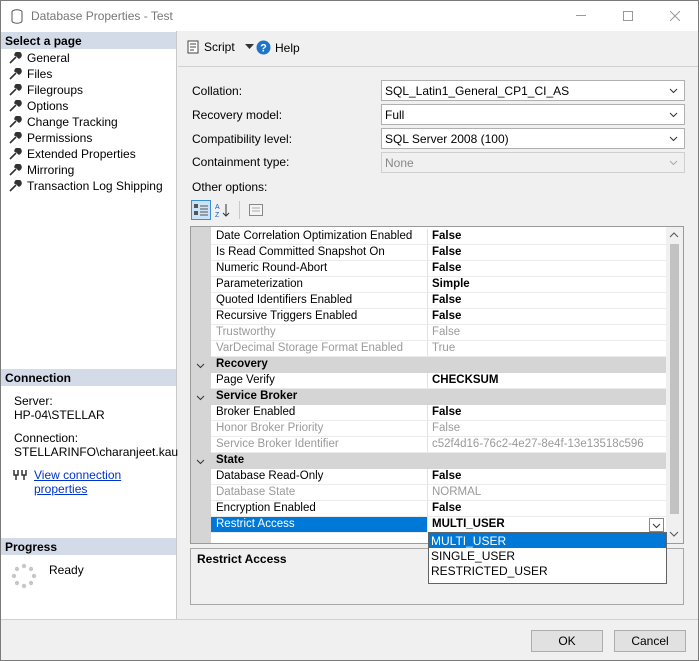  Describe the element at coordinates (674, 235) in the screenshot. I see `scroll-up-icon` at that location.